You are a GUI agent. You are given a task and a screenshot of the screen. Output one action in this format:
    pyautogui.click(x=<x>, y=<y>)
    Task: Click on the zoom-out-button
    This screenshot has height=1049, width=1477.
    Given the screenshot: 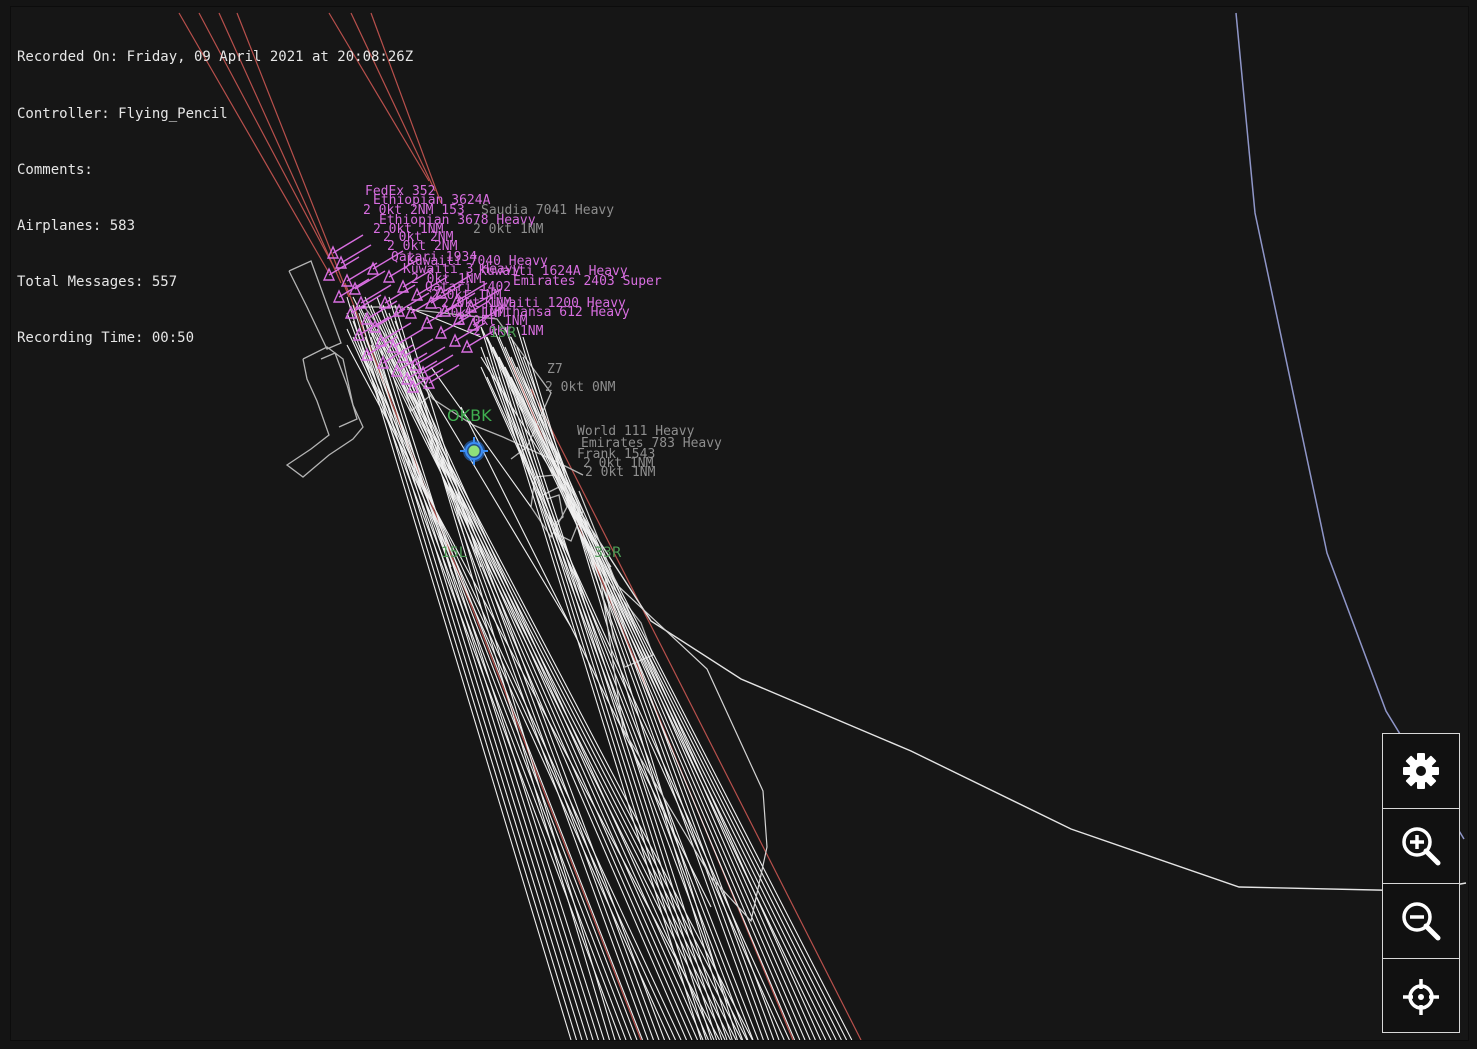 What is the action you would take?
    pyautogui.click(x=1421, y=921)
    